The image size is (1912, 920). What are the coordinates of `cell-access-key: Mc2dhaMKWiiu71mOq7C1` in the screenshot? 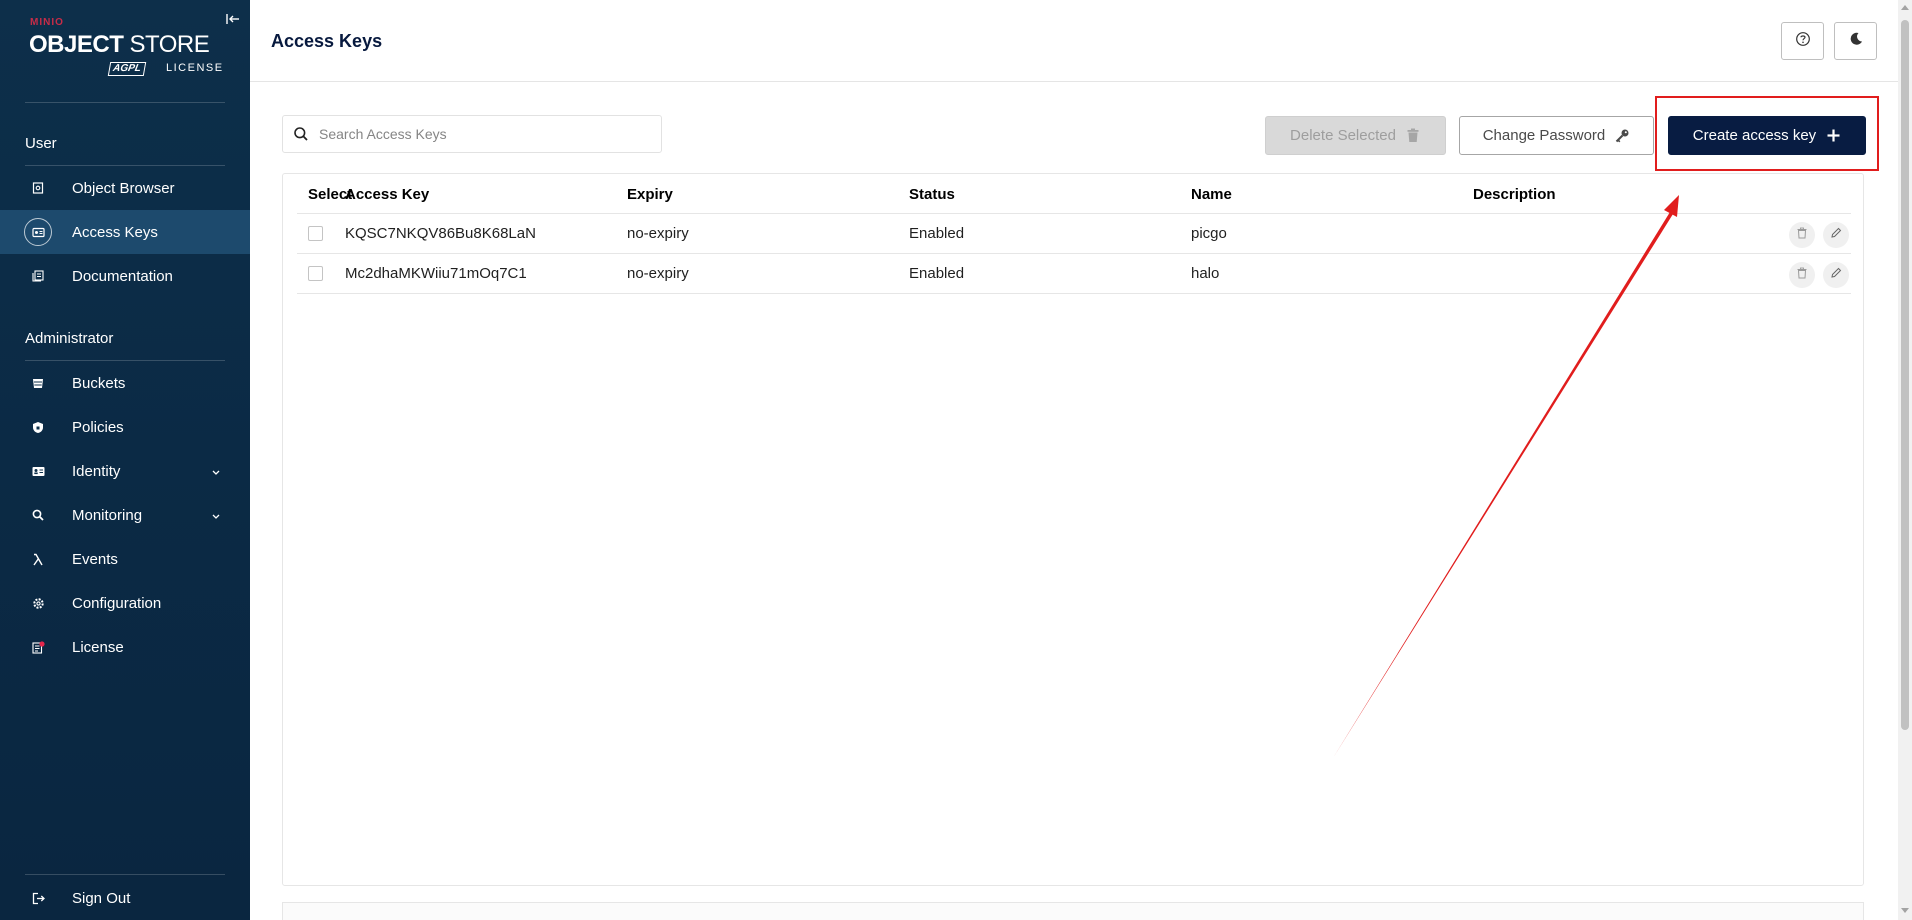 It's located at (436, 273).